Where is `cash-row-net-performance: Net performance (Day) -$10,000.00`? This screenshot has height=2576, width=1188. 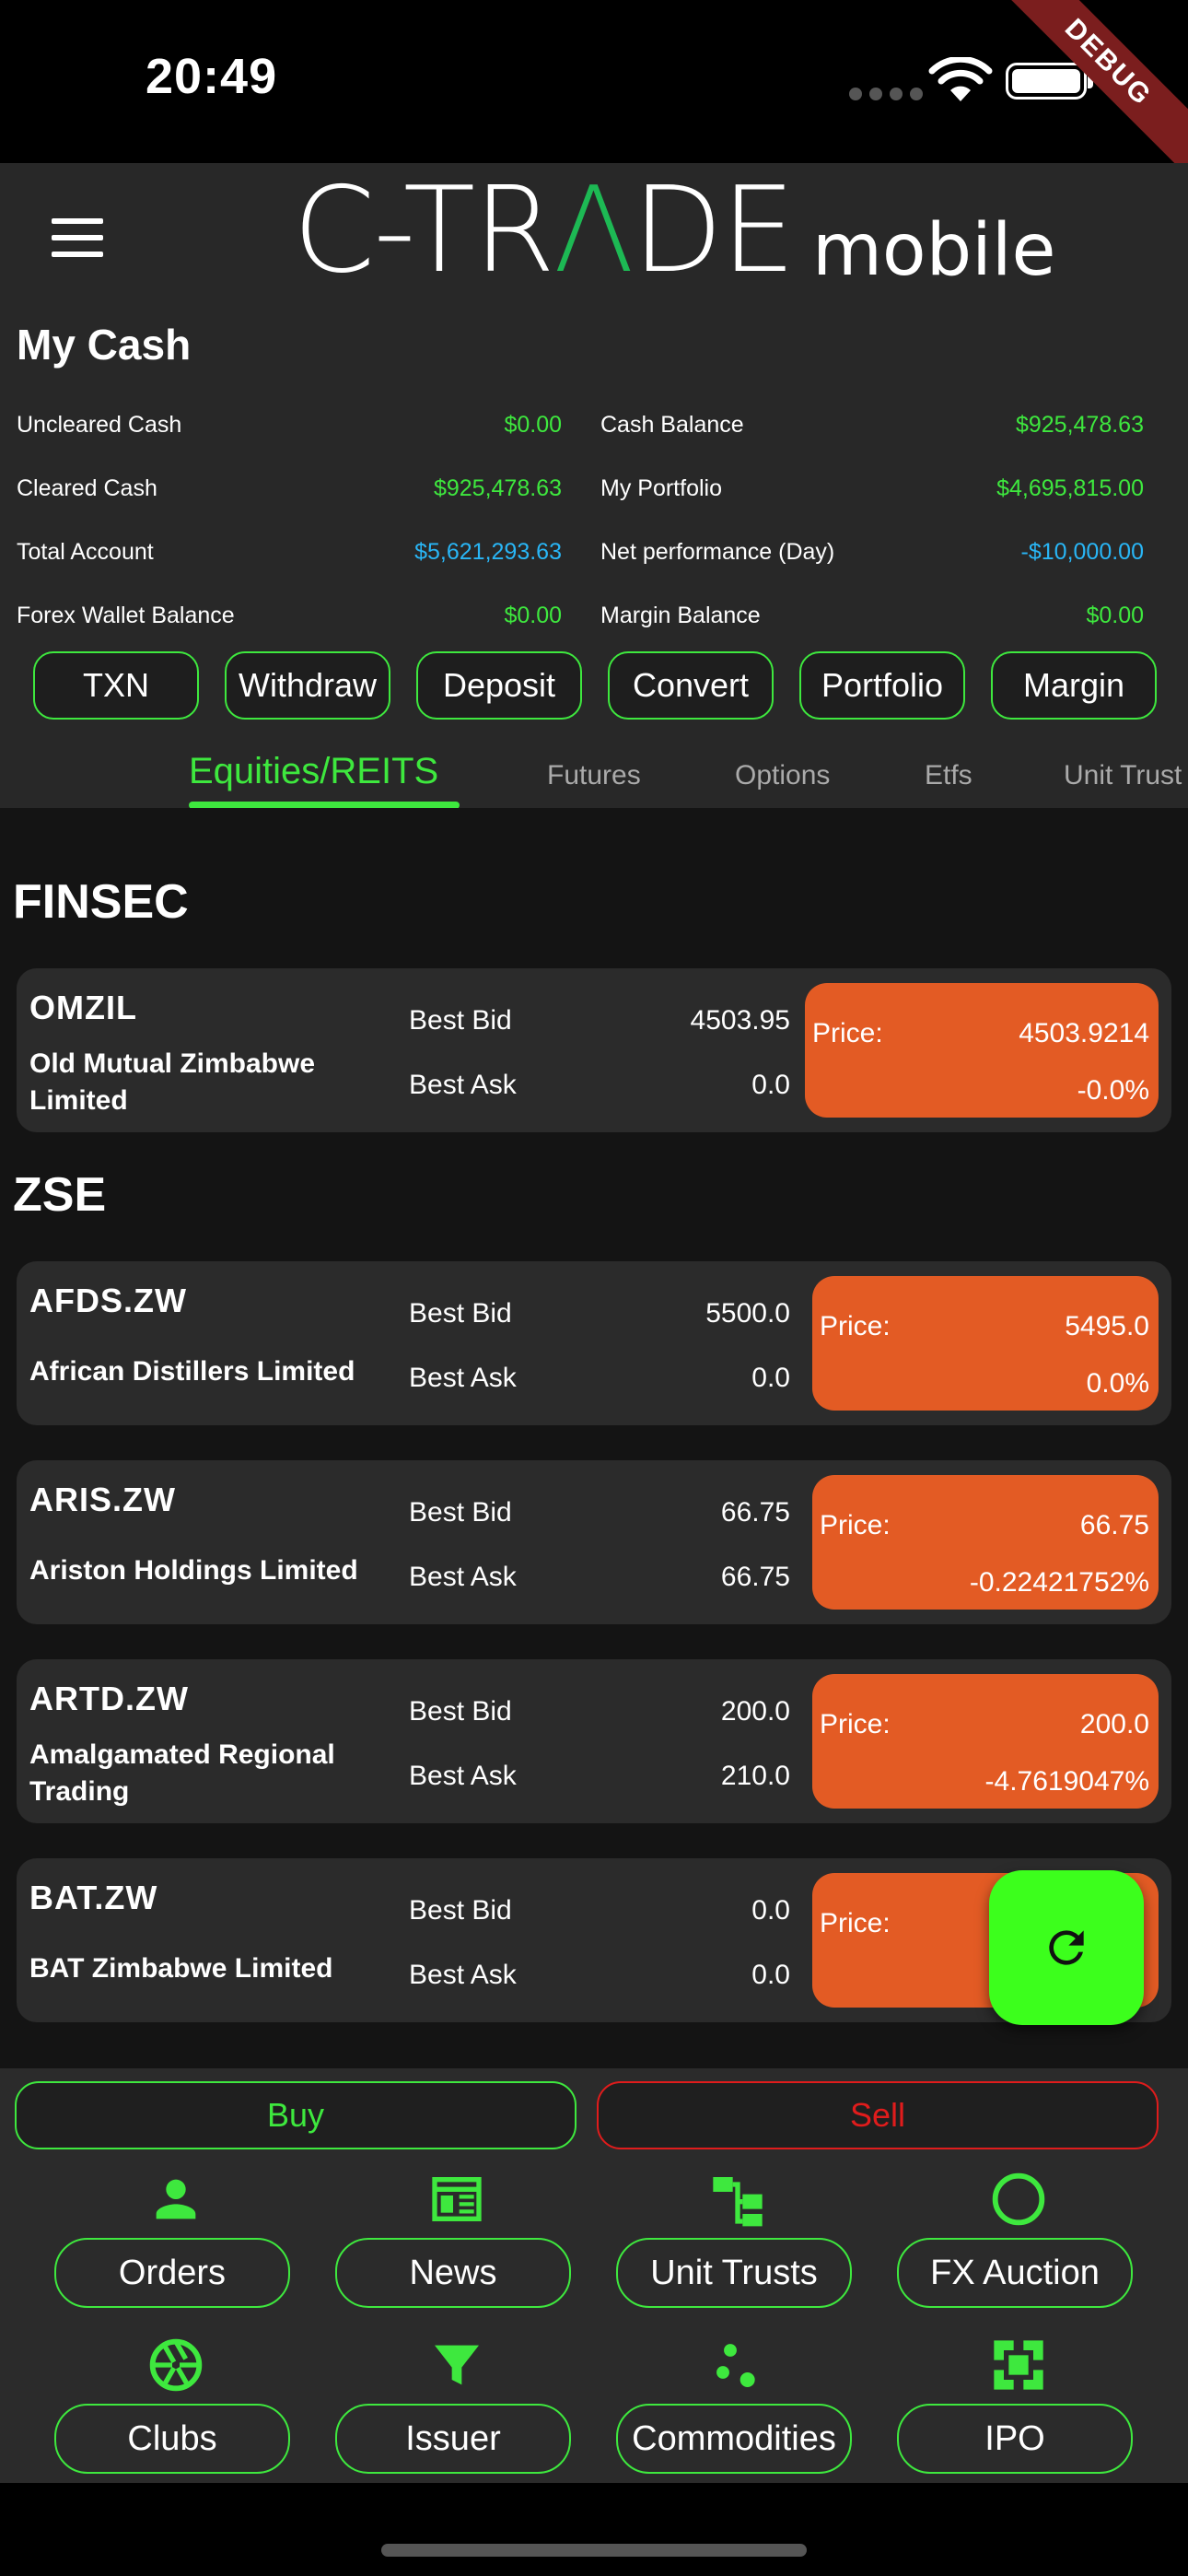 cash-row-net-performance: Net performance (Day) -$10,000.00 is located at coordinates (872, 552).